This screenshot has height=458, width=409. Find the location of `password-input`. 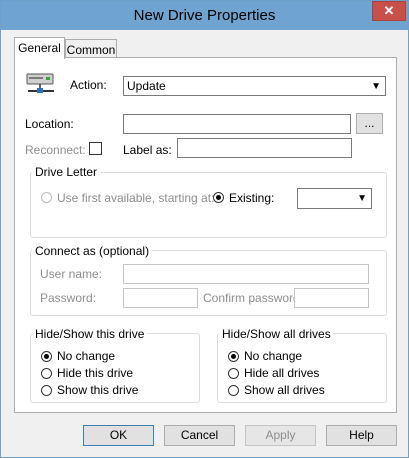

password-input is located at coordinates (160, 298).